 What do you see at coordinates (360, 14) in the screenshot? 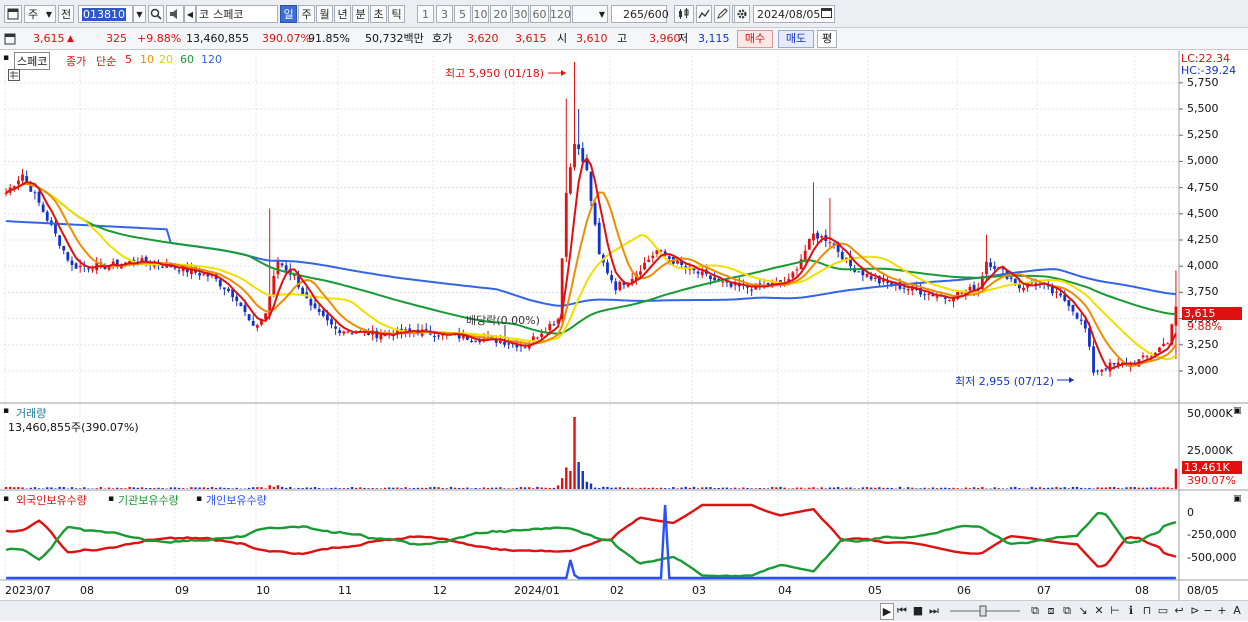
I see `period-tab-4: 분` at bounding box center [360, 14].